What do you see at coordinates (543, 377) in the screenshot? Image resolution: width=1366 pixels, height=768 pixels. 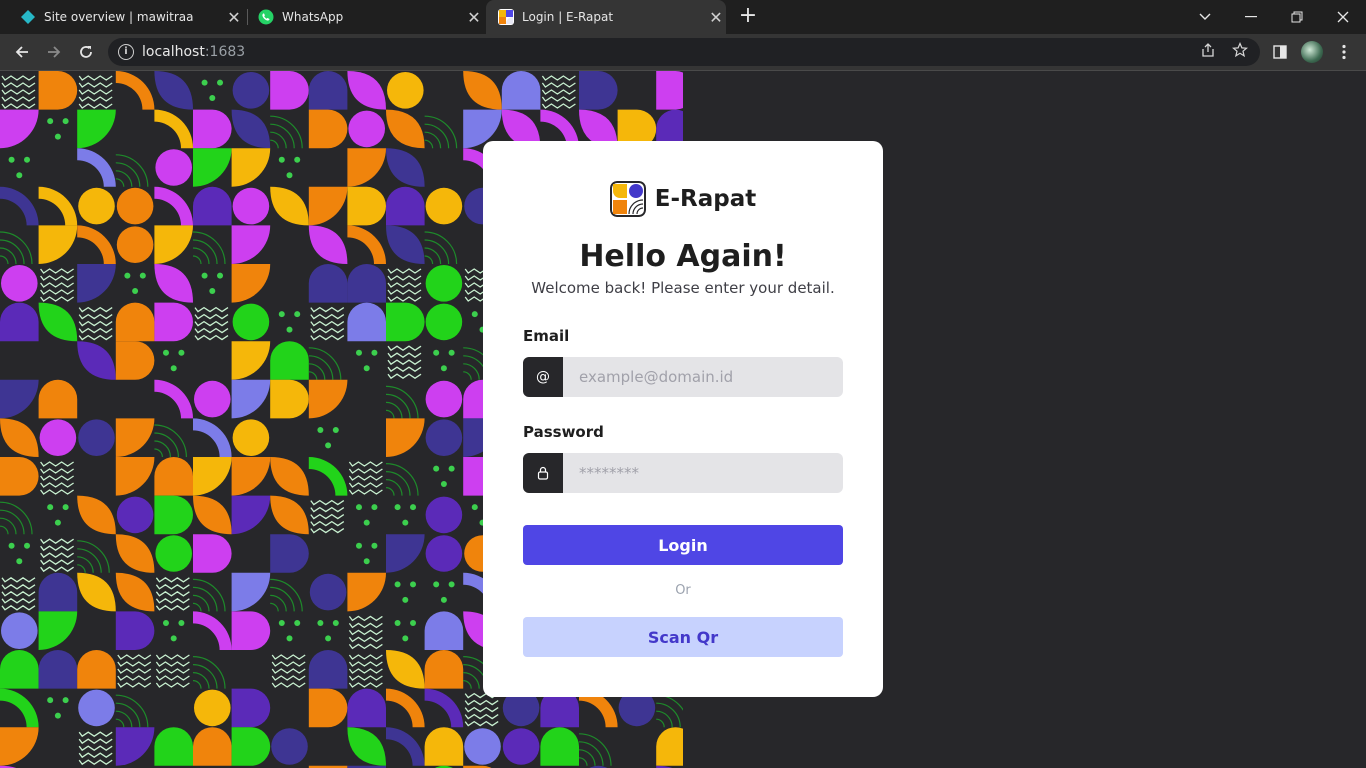 I see `at-icon: @` at bounding box center [543, 377].